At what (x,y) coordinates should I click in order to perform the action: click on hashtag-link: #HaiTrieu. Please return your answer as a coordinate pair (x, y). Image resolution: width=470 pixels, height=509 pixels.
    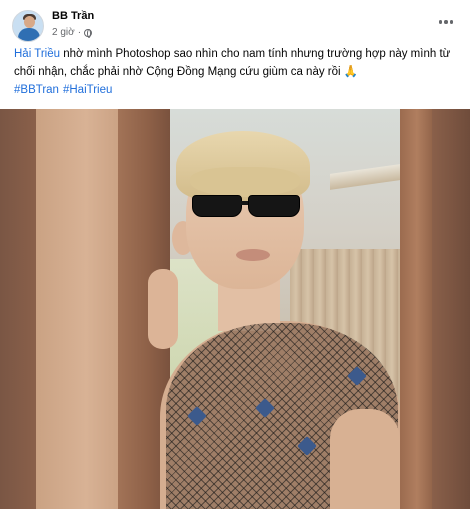
    Looking at the image, I should click on (87, 90).